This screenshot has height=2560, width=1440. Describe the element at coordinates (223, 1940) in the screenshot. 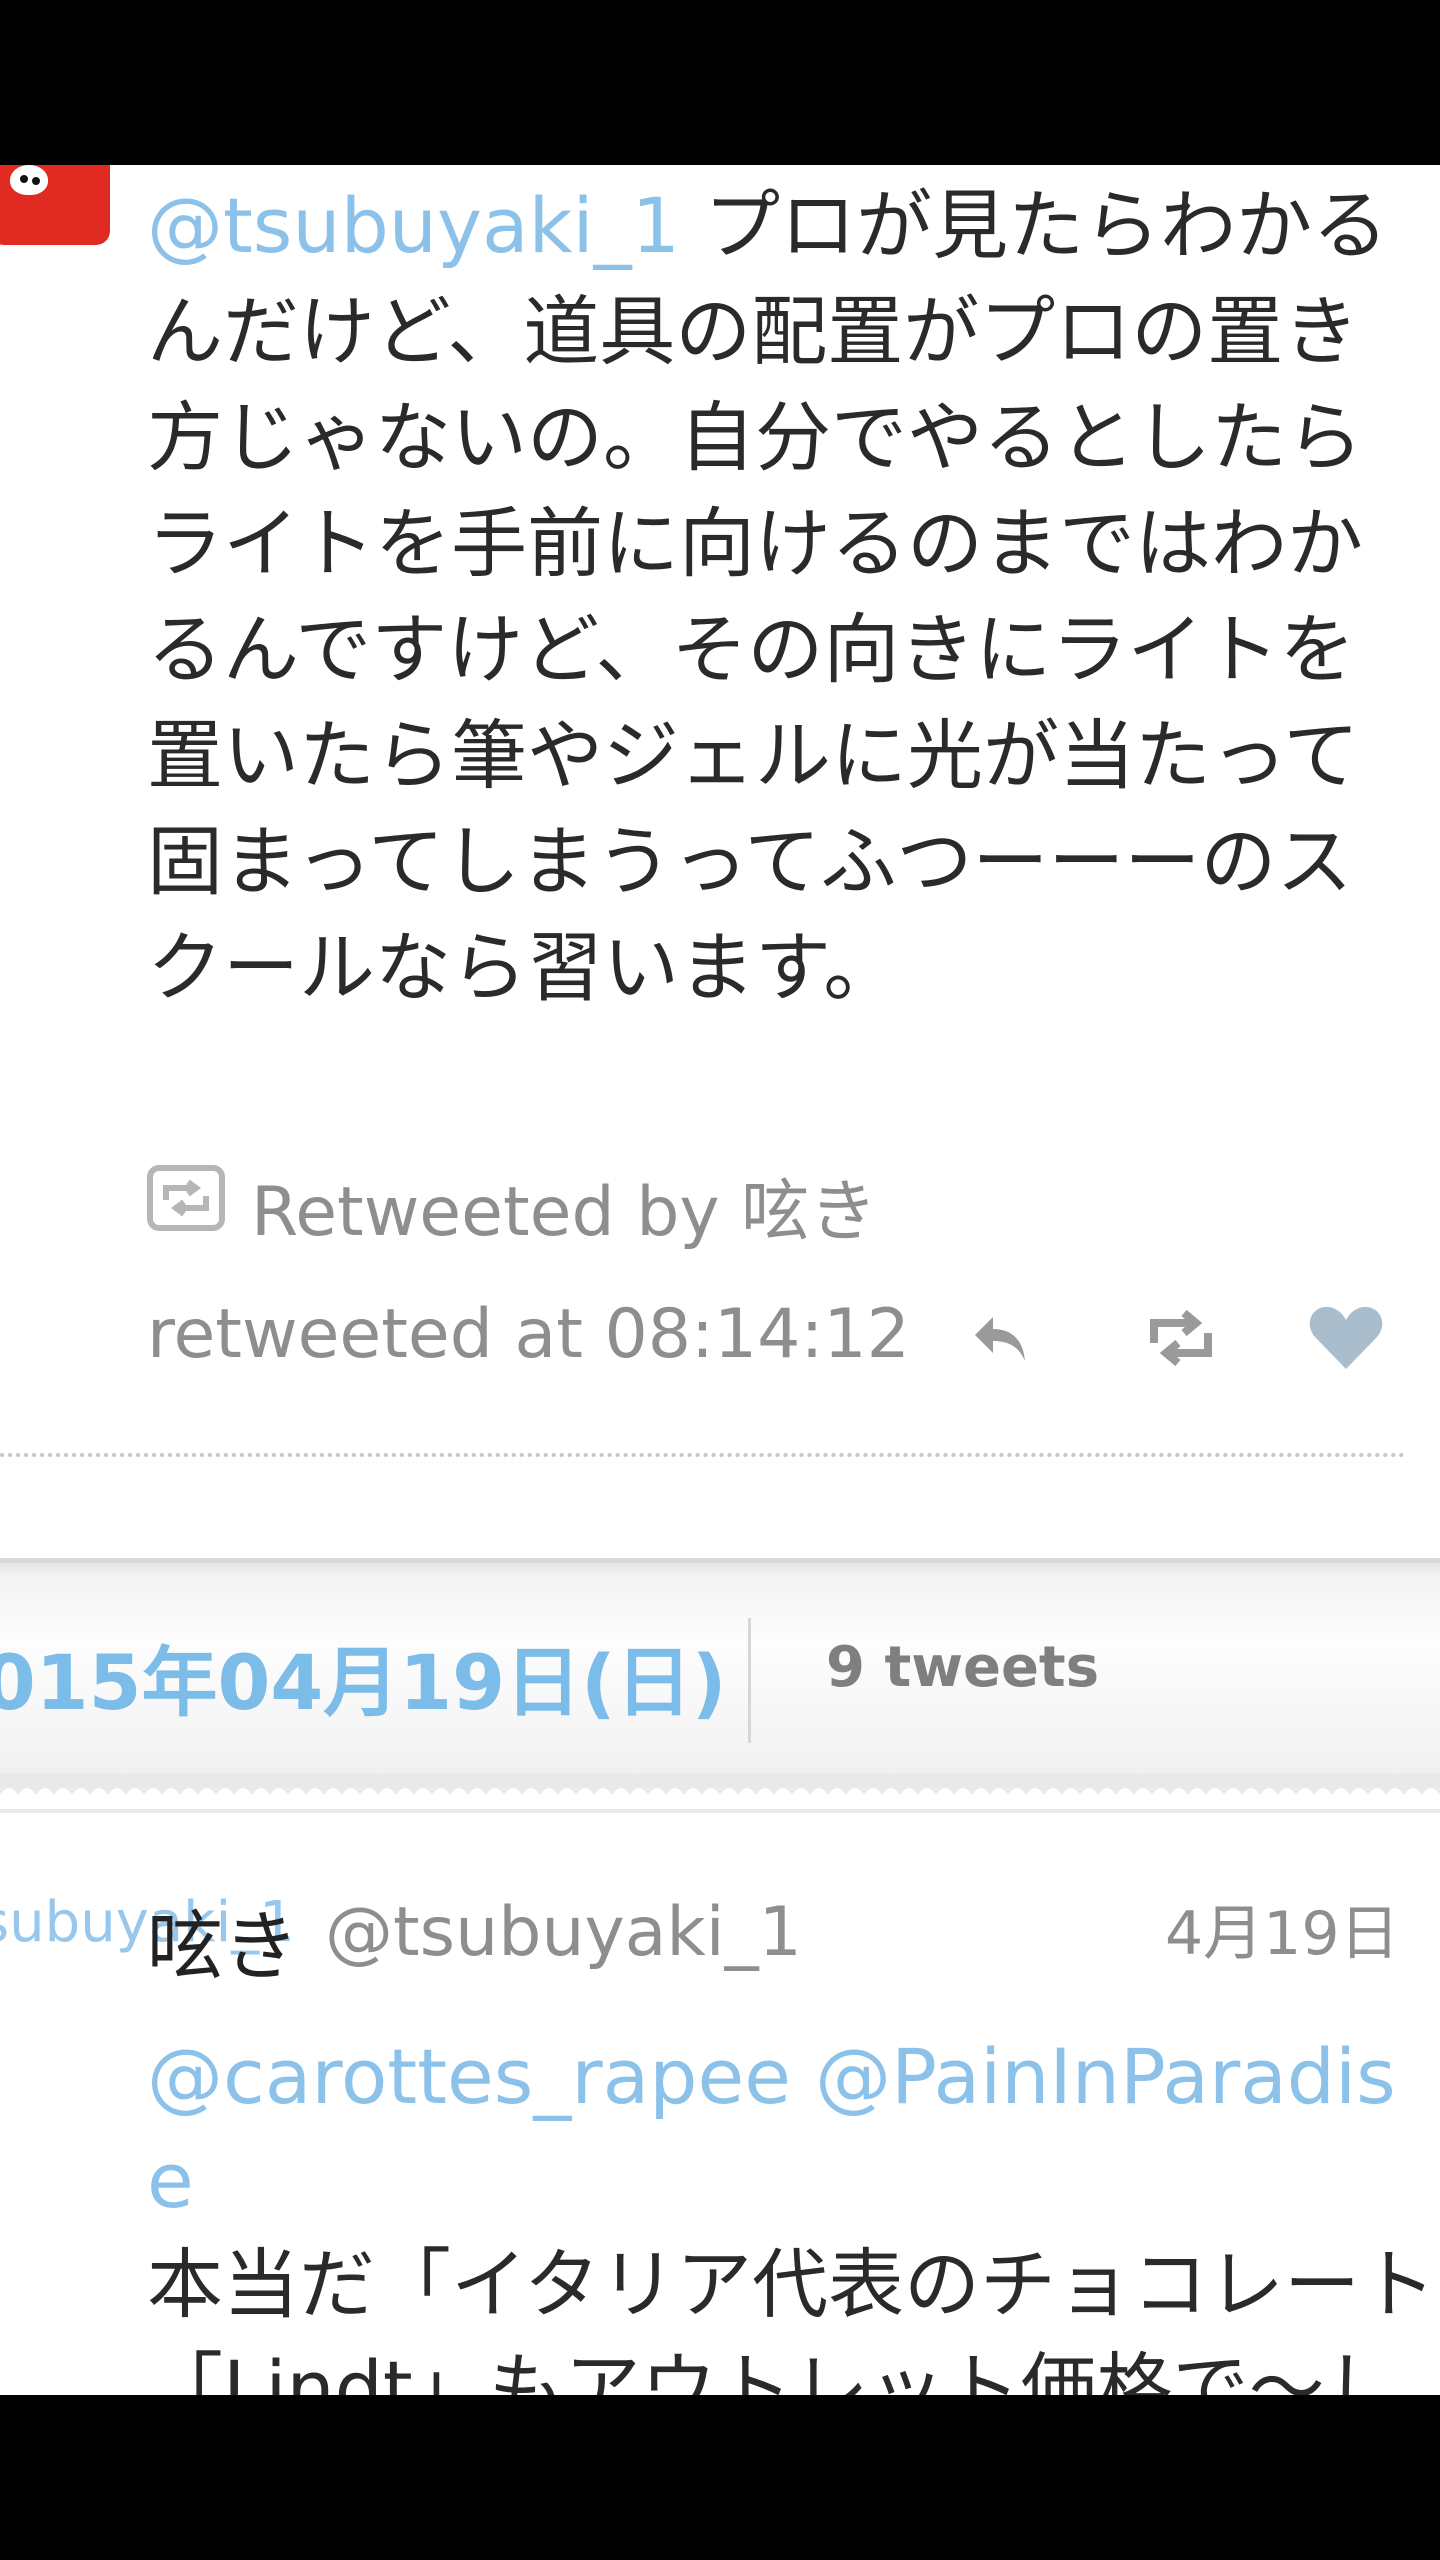

I see `display-name: 呟き` at that location.